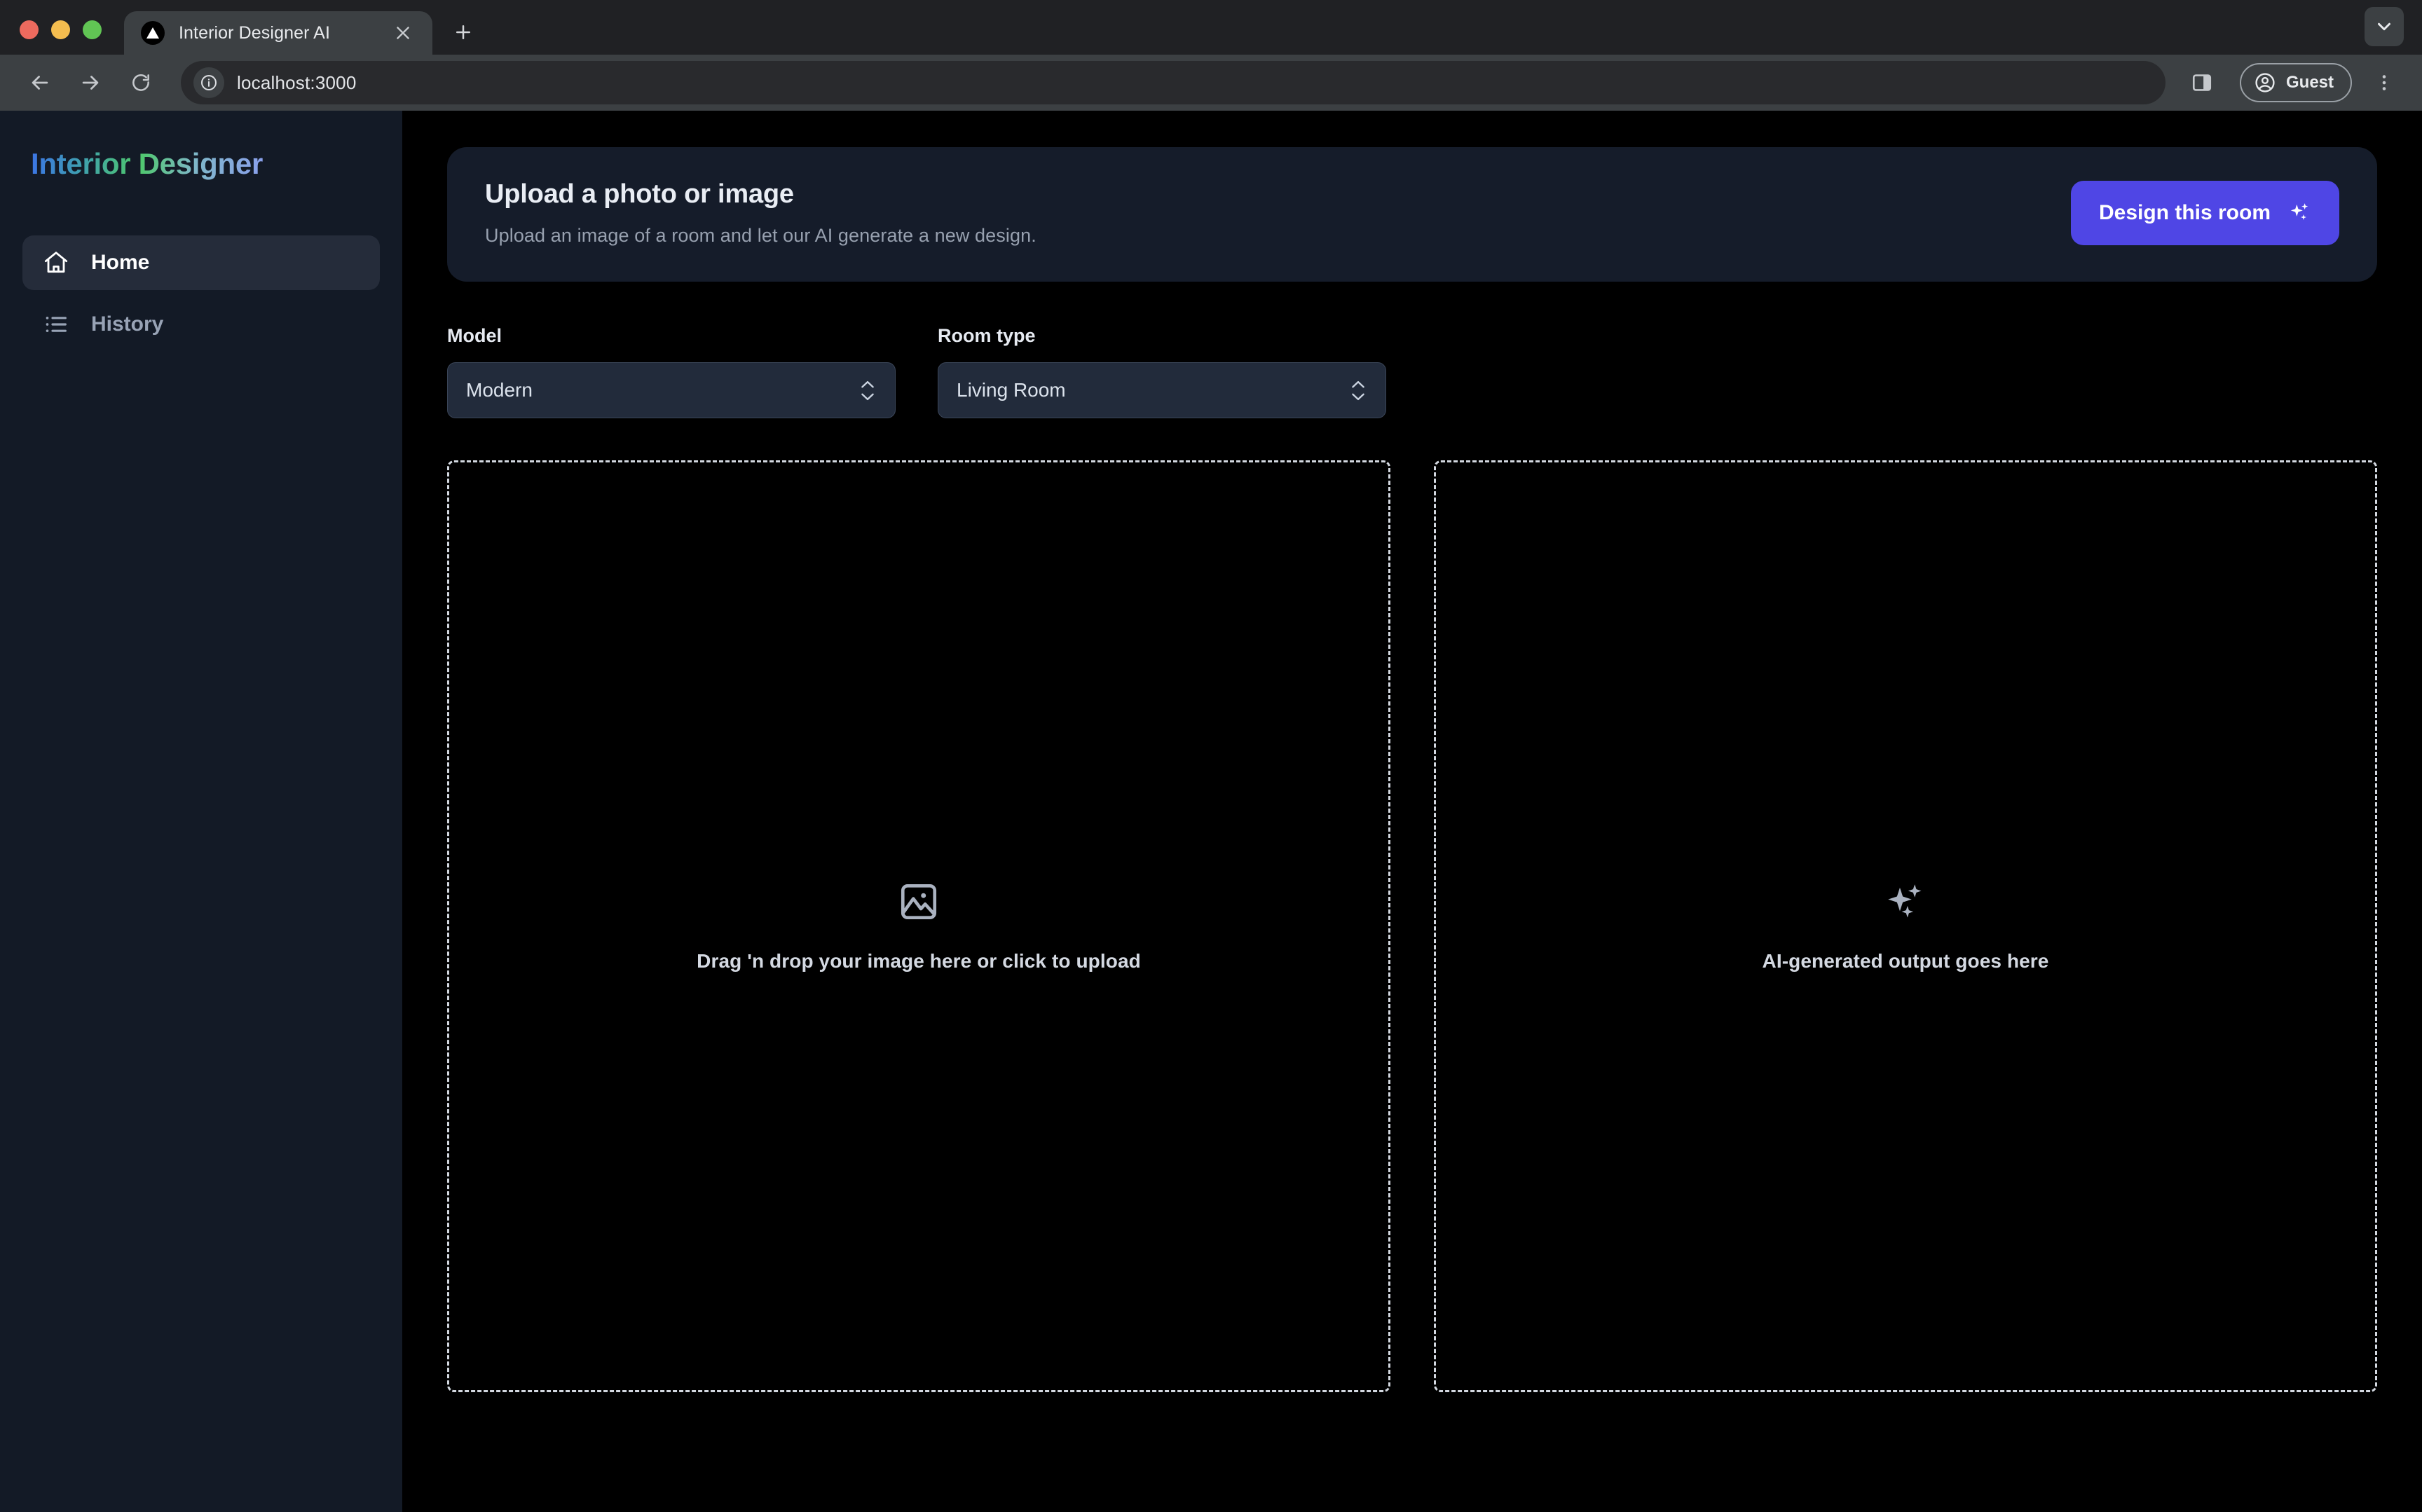 Image resolution: width=2422 pixels, height=1512 pixels. What do you see at coordinates (40, 82) in the screenshot?
I see `back-arrow-icon` at bounding box center [40, 82].